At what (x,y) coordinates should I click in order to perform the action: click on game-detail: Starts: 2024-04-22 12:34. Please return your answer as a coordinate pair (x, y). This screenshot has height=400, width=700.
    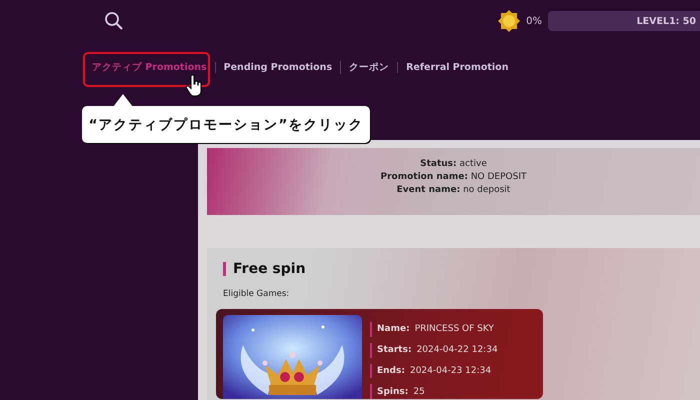
    Looking at the image, I should click on (434, 350).